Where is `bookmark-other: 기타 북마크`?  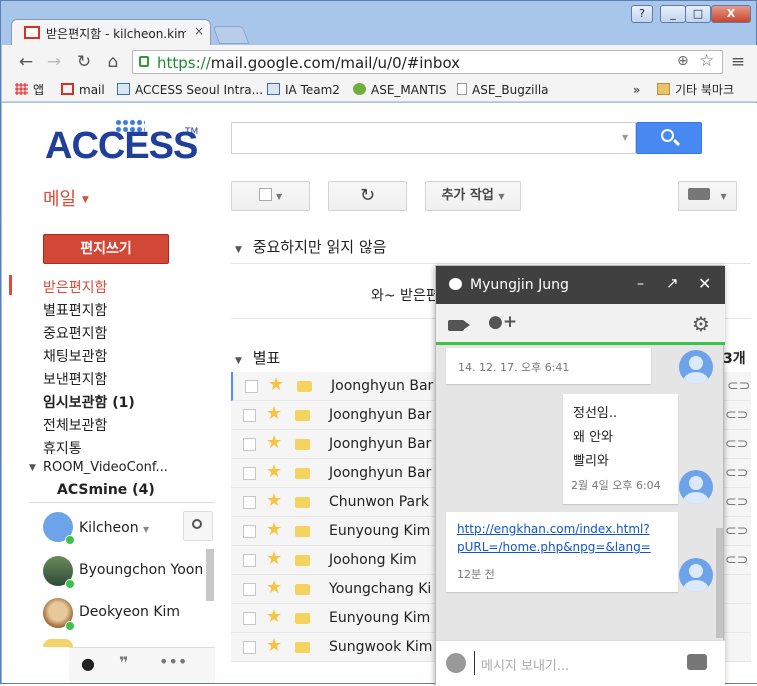
bookmark-other: 기타 북마크 is located at coordinates (695, 90).